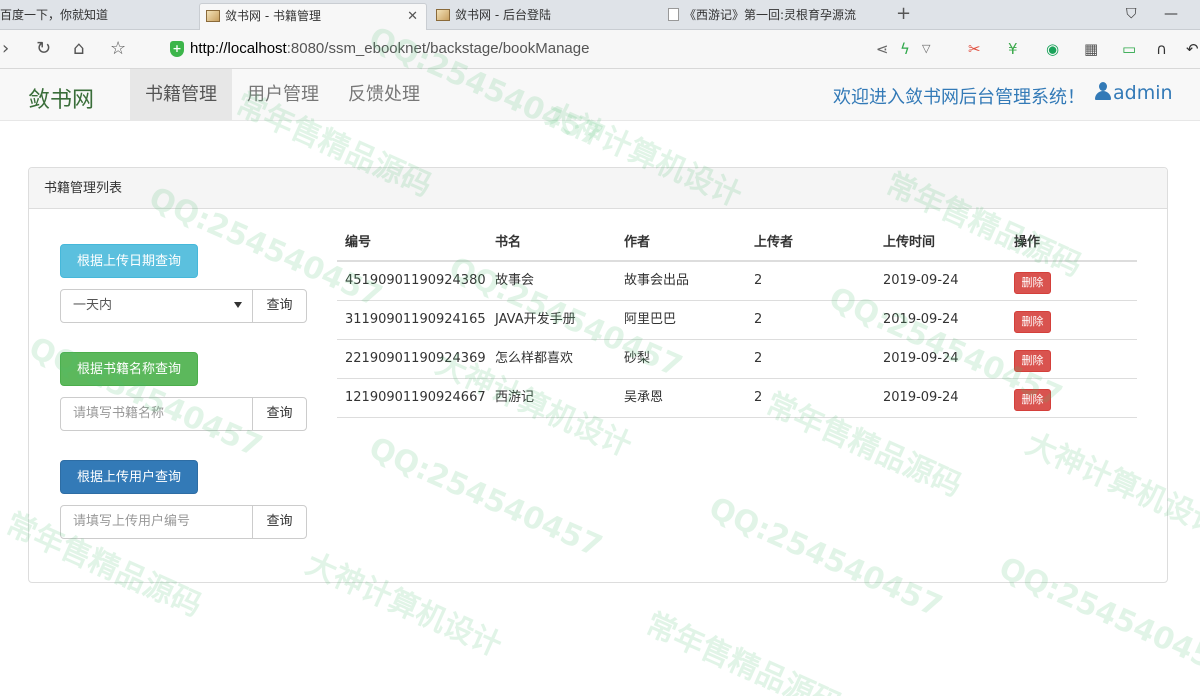 The width and height of the screenshot is (1200, 696). I want to click on reload-icon: ↻, so click(43, 49).